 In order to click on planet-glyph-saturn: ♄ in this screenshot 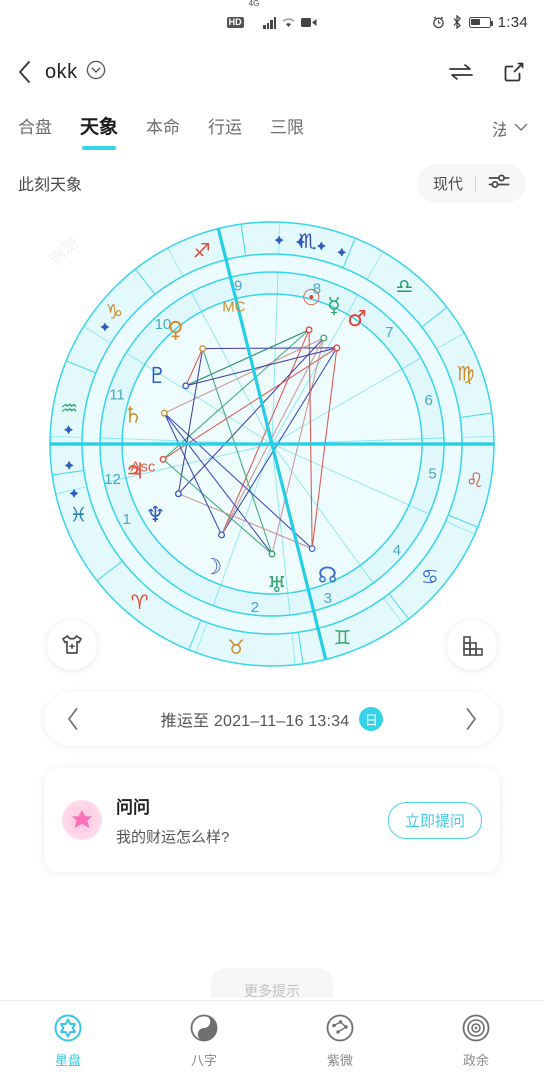, I will do `click(133, 415)`.